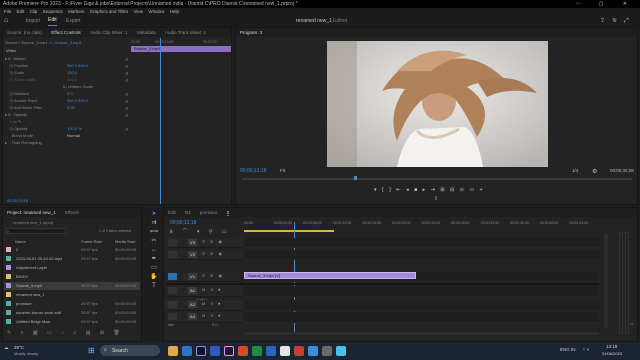 This screenshot has width=640, height=360. I want to click on menu-help: Help, so click(174, 11).